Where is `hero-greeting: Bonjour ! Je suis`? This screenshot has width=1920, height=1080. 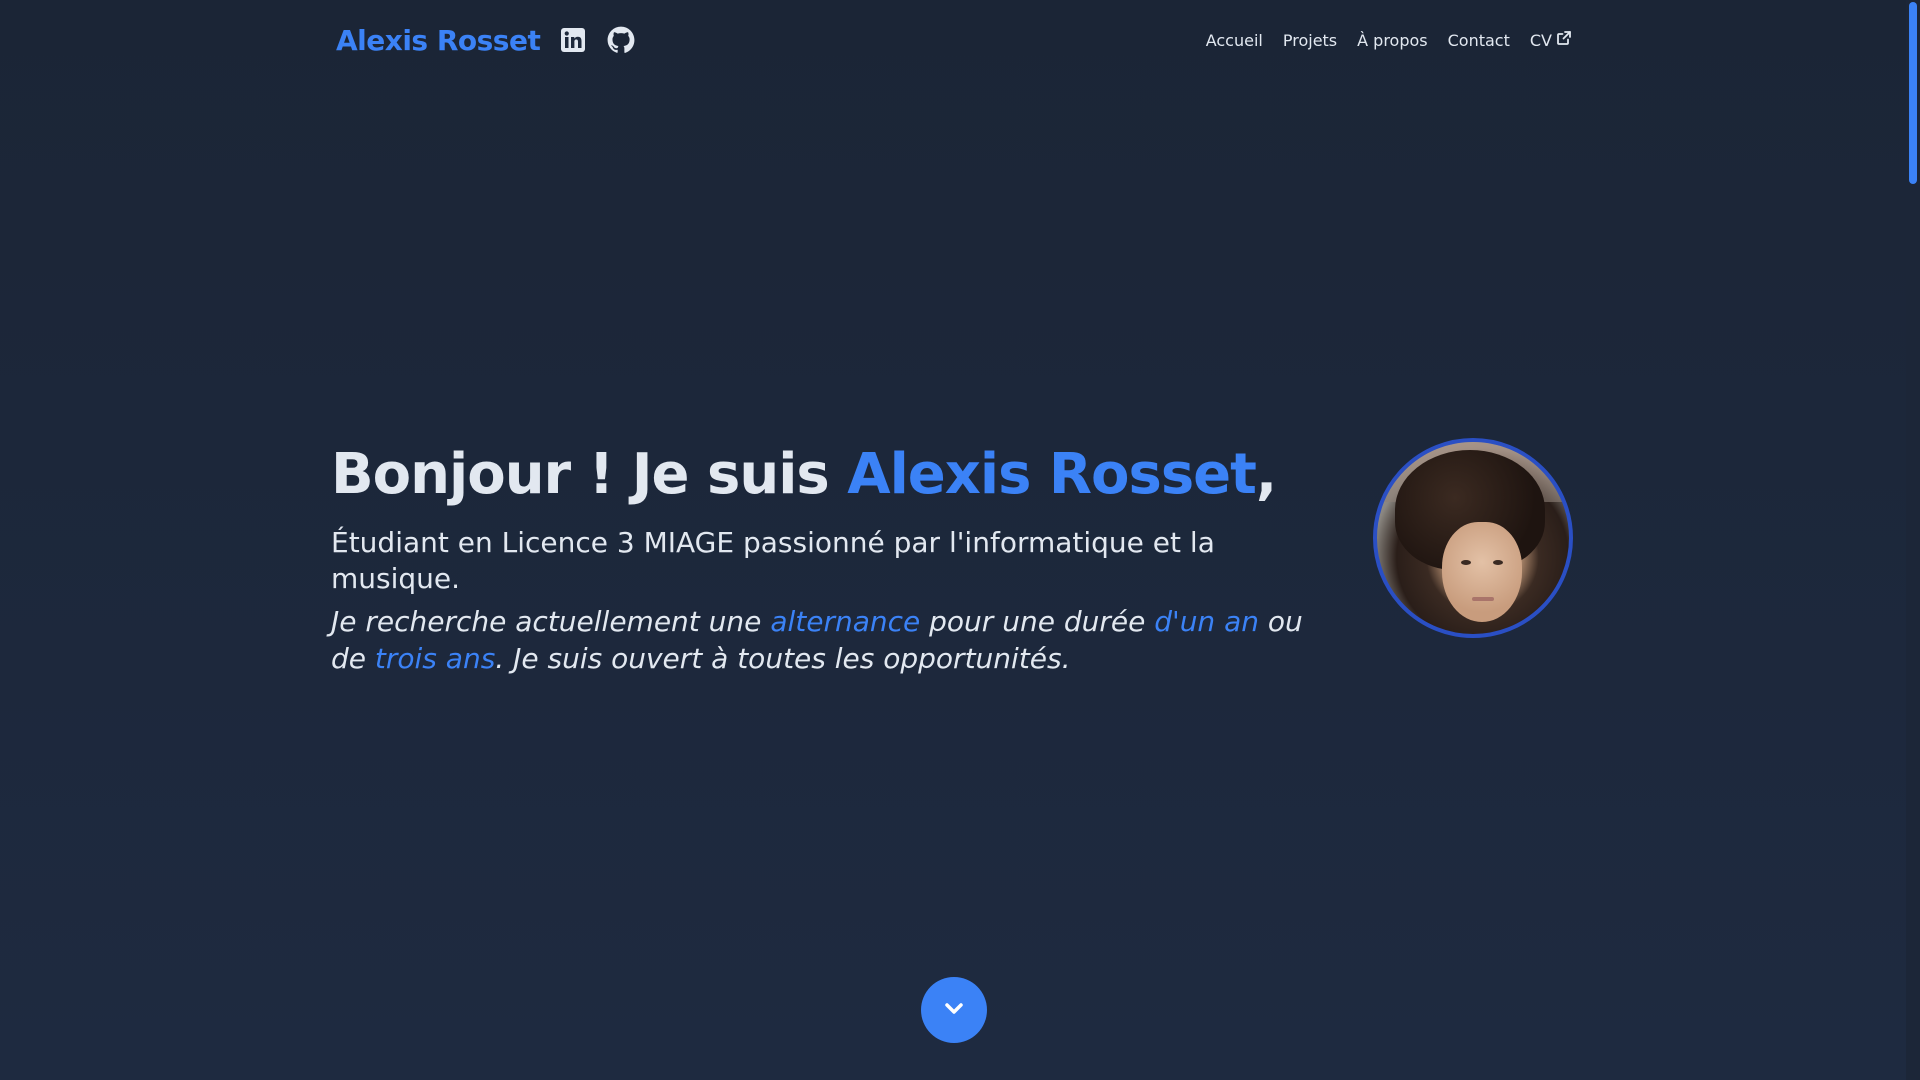
hero-greeting: Bonjour ! Je suis is located at coordinates (589, 474).